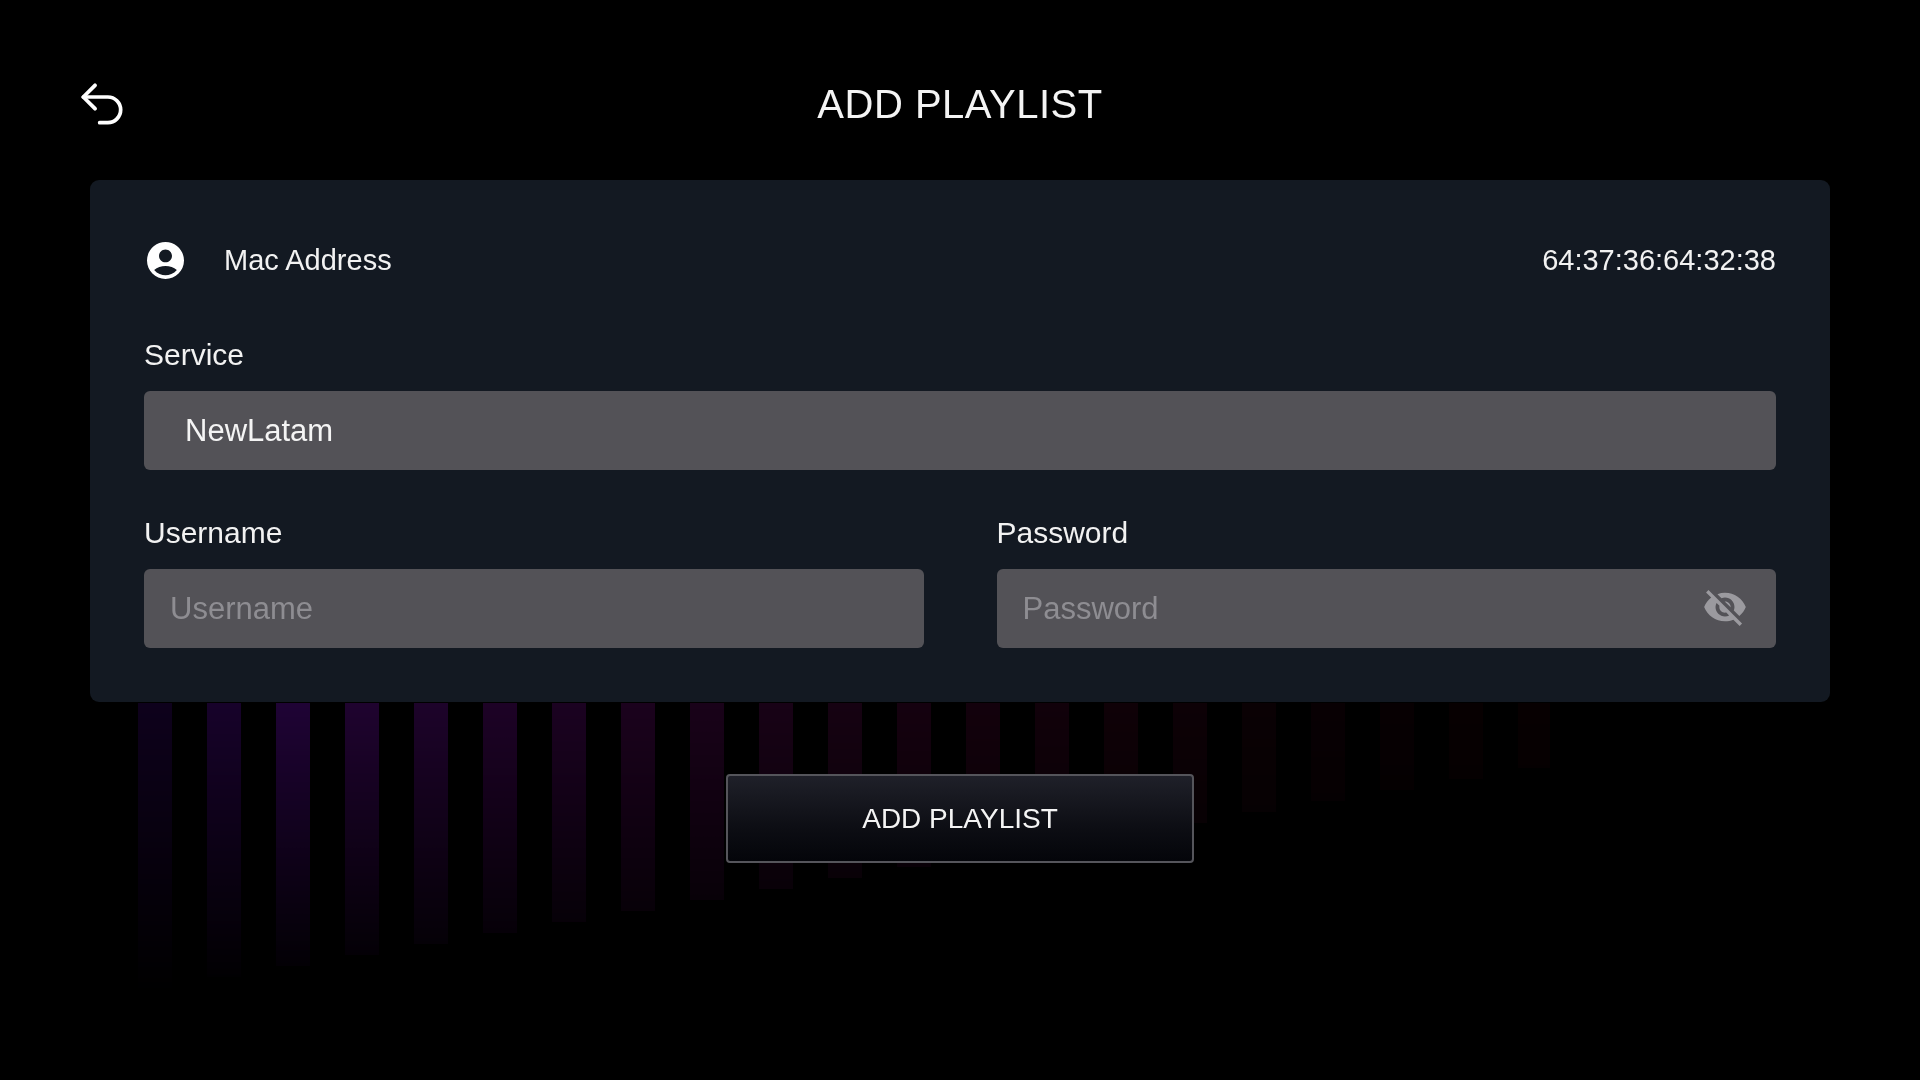 This screenshot has height=1080, width=1920. Describe the element at coordinates (1725, 608) in the screenshot. I see `eye-off-icon` at that location.